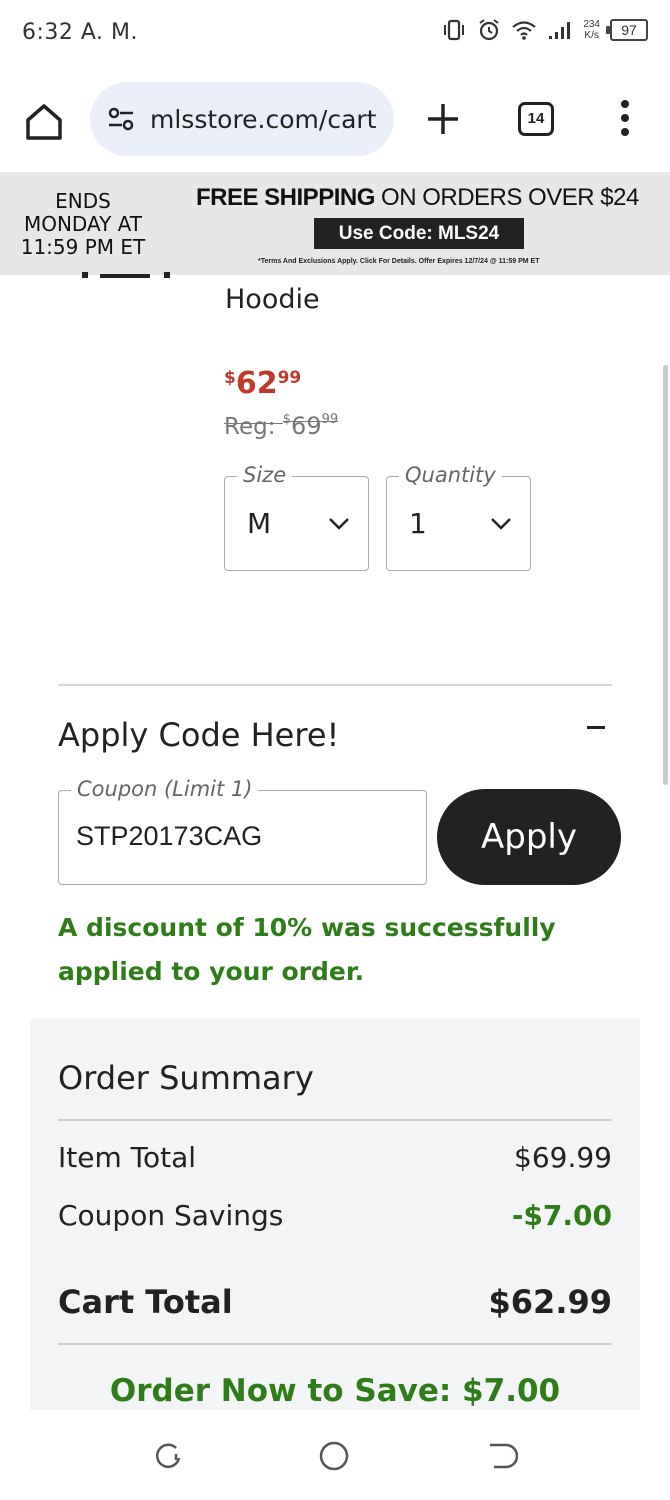 The width and height of the screenshot is (670, 1500). Describe the element at coordinates (281, 426) in the screenshot. I see `regular-price: Reg: $6999` at that location.